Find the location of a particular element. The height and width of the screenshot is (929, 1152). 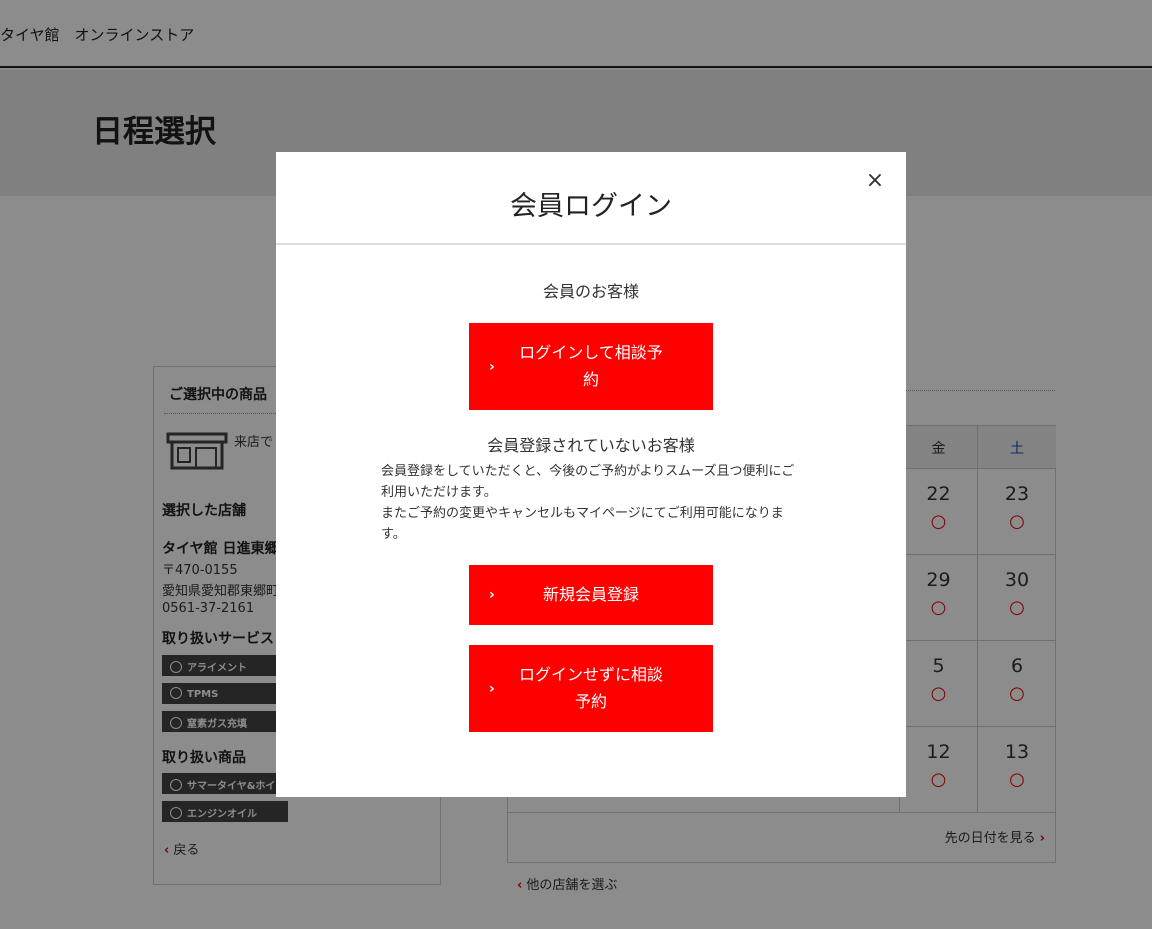

register-label: 新規会員登録 is located at coordinates (590, 594).